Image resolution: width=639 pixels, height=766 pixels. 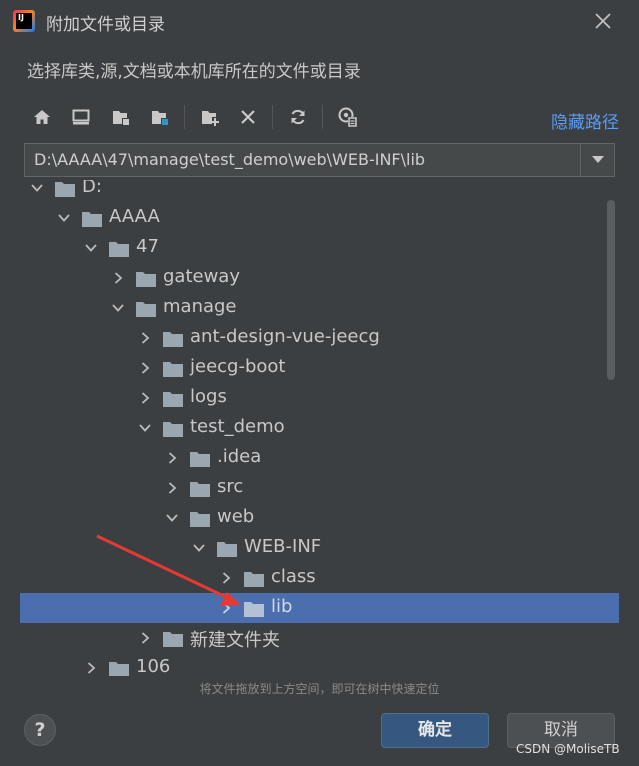 I want to click on help-button: ?, so click(x=40, y=730).